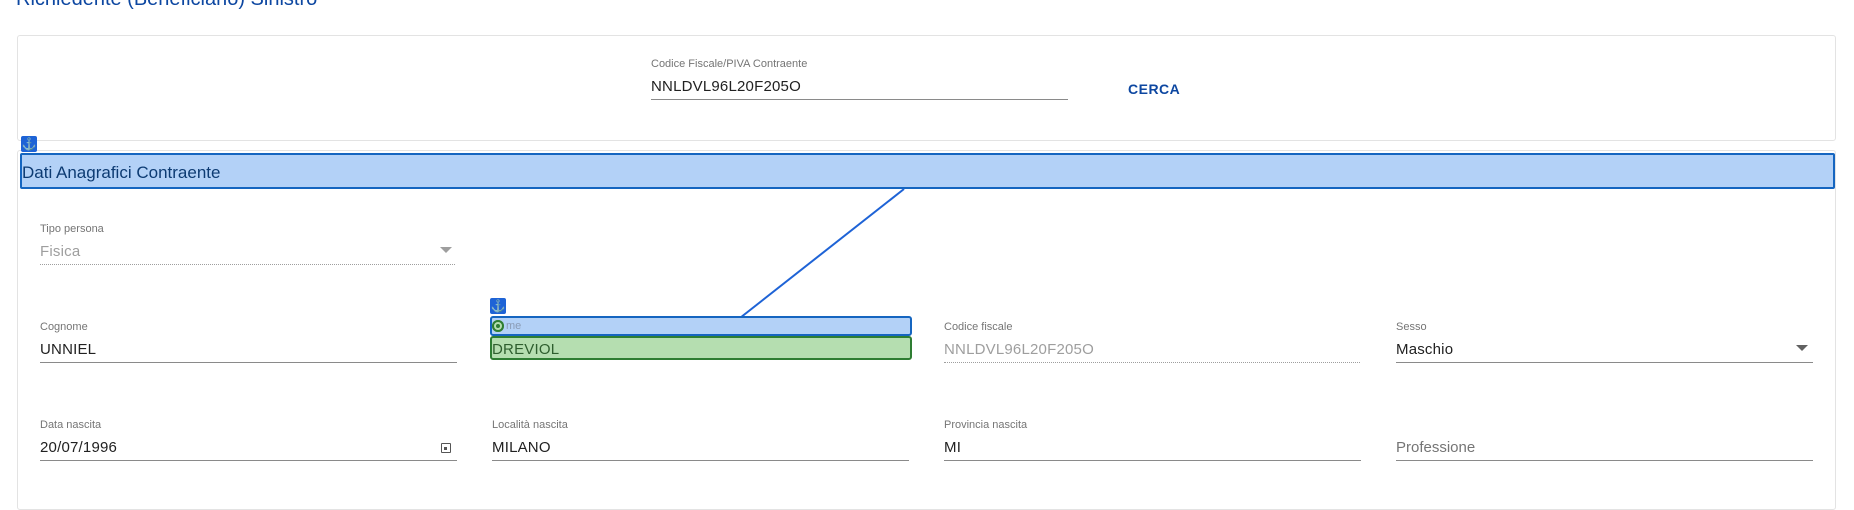 This screenshot has width=1854, height=510. I want to click on sesso-label: Sesso, so click(1411, 327).